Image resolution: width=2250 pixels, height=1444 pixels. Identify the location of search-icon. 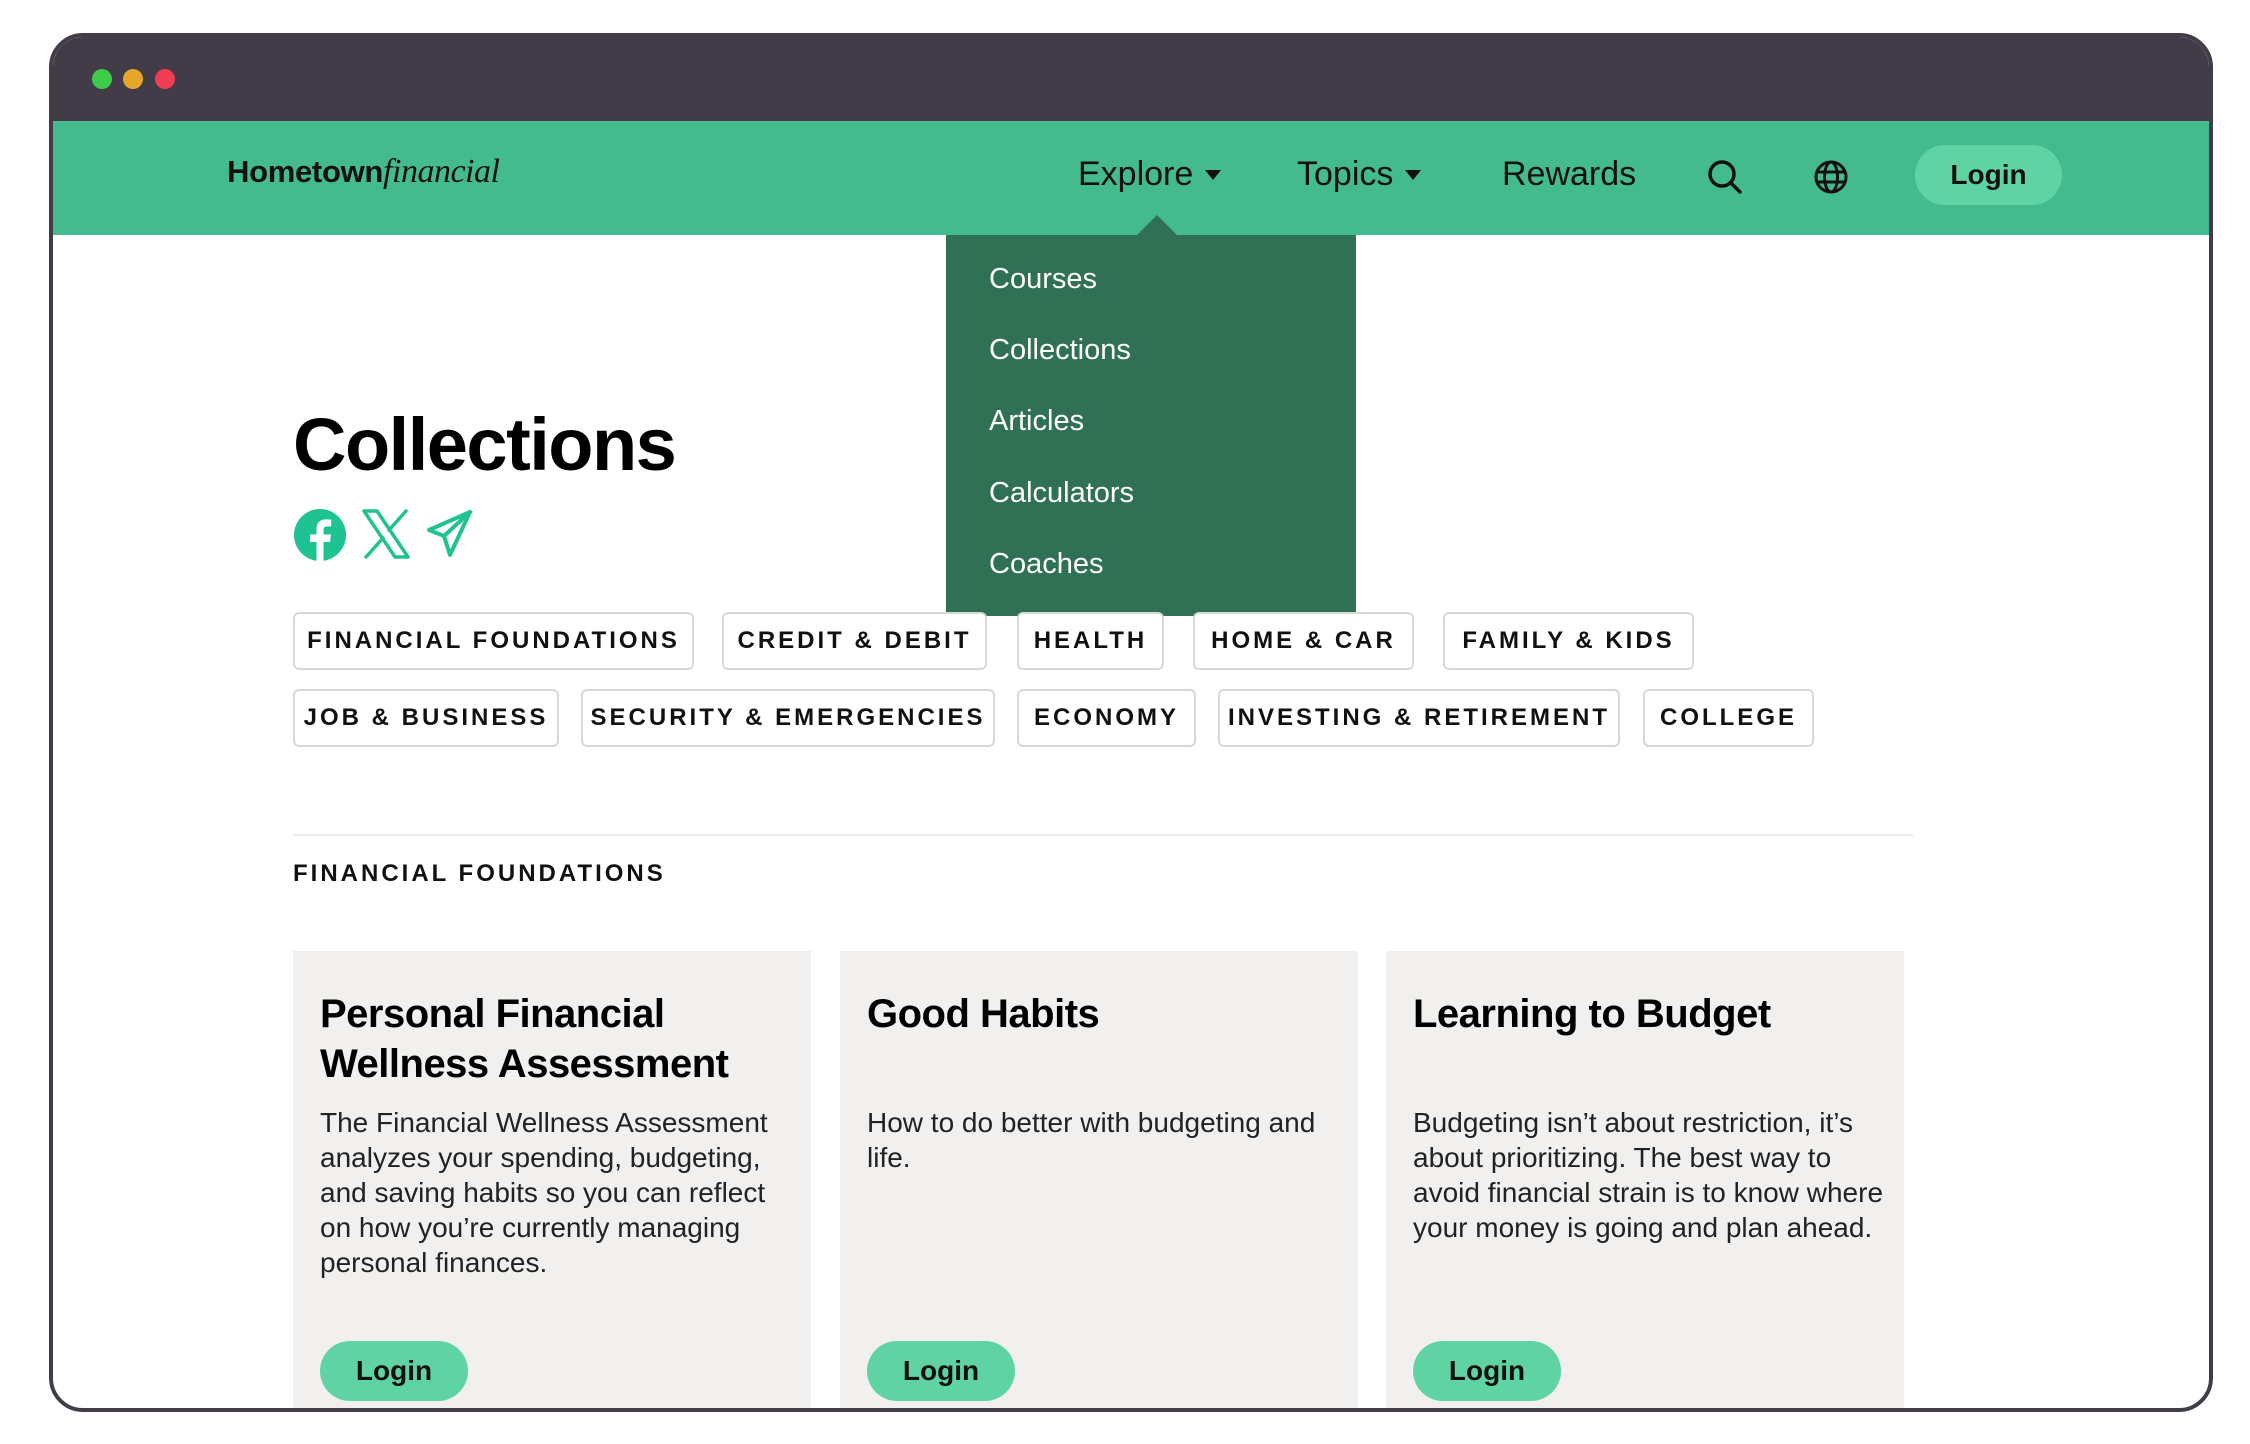
(1725, 177).